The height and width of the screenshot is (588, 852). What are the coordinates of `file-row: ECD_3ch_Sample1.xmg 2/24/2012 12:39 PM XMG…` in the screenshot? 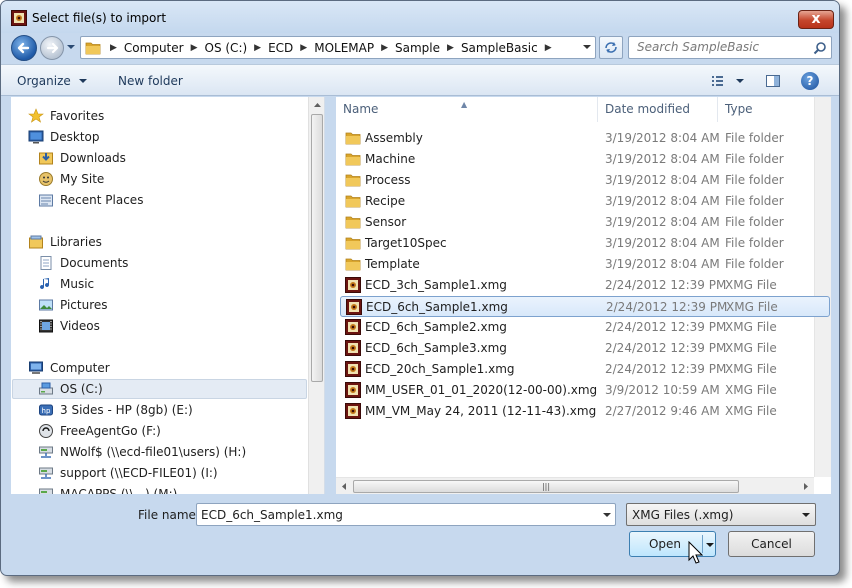 It's located at (585, 285).